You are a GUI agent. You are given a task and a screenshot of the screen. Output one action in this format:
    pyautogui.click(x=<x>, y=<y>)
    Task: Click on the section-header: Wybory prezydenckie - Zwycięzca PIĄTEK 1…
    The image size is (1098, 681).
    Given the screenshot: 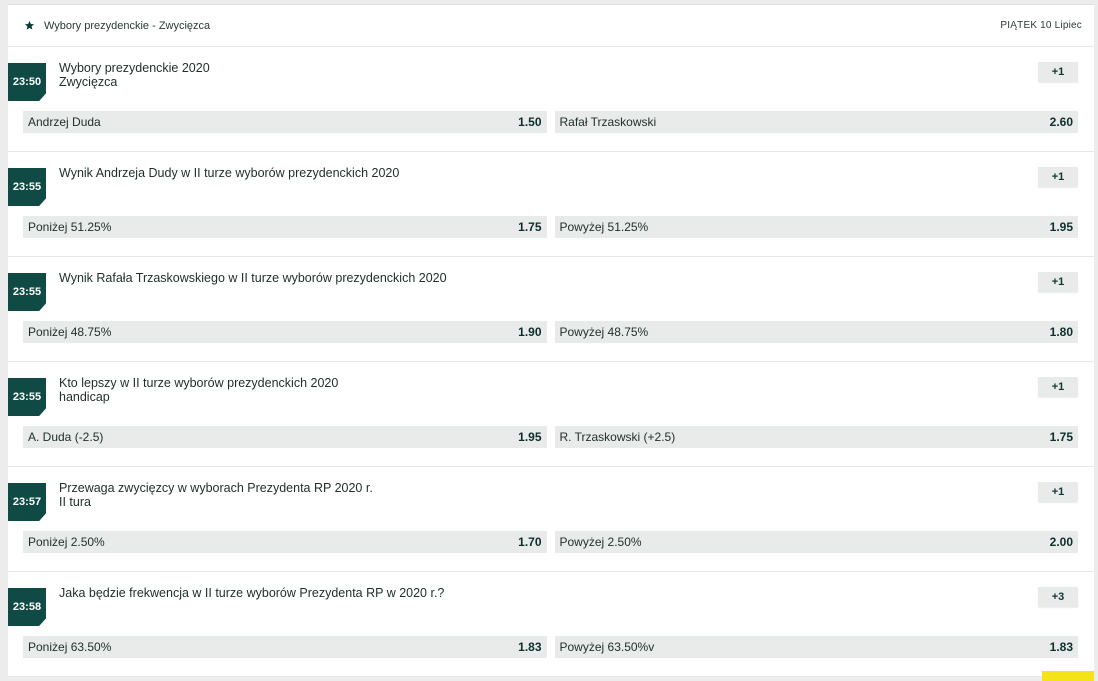 What is the action you would take?
    pyautogui.click(x=551, y=26)
    